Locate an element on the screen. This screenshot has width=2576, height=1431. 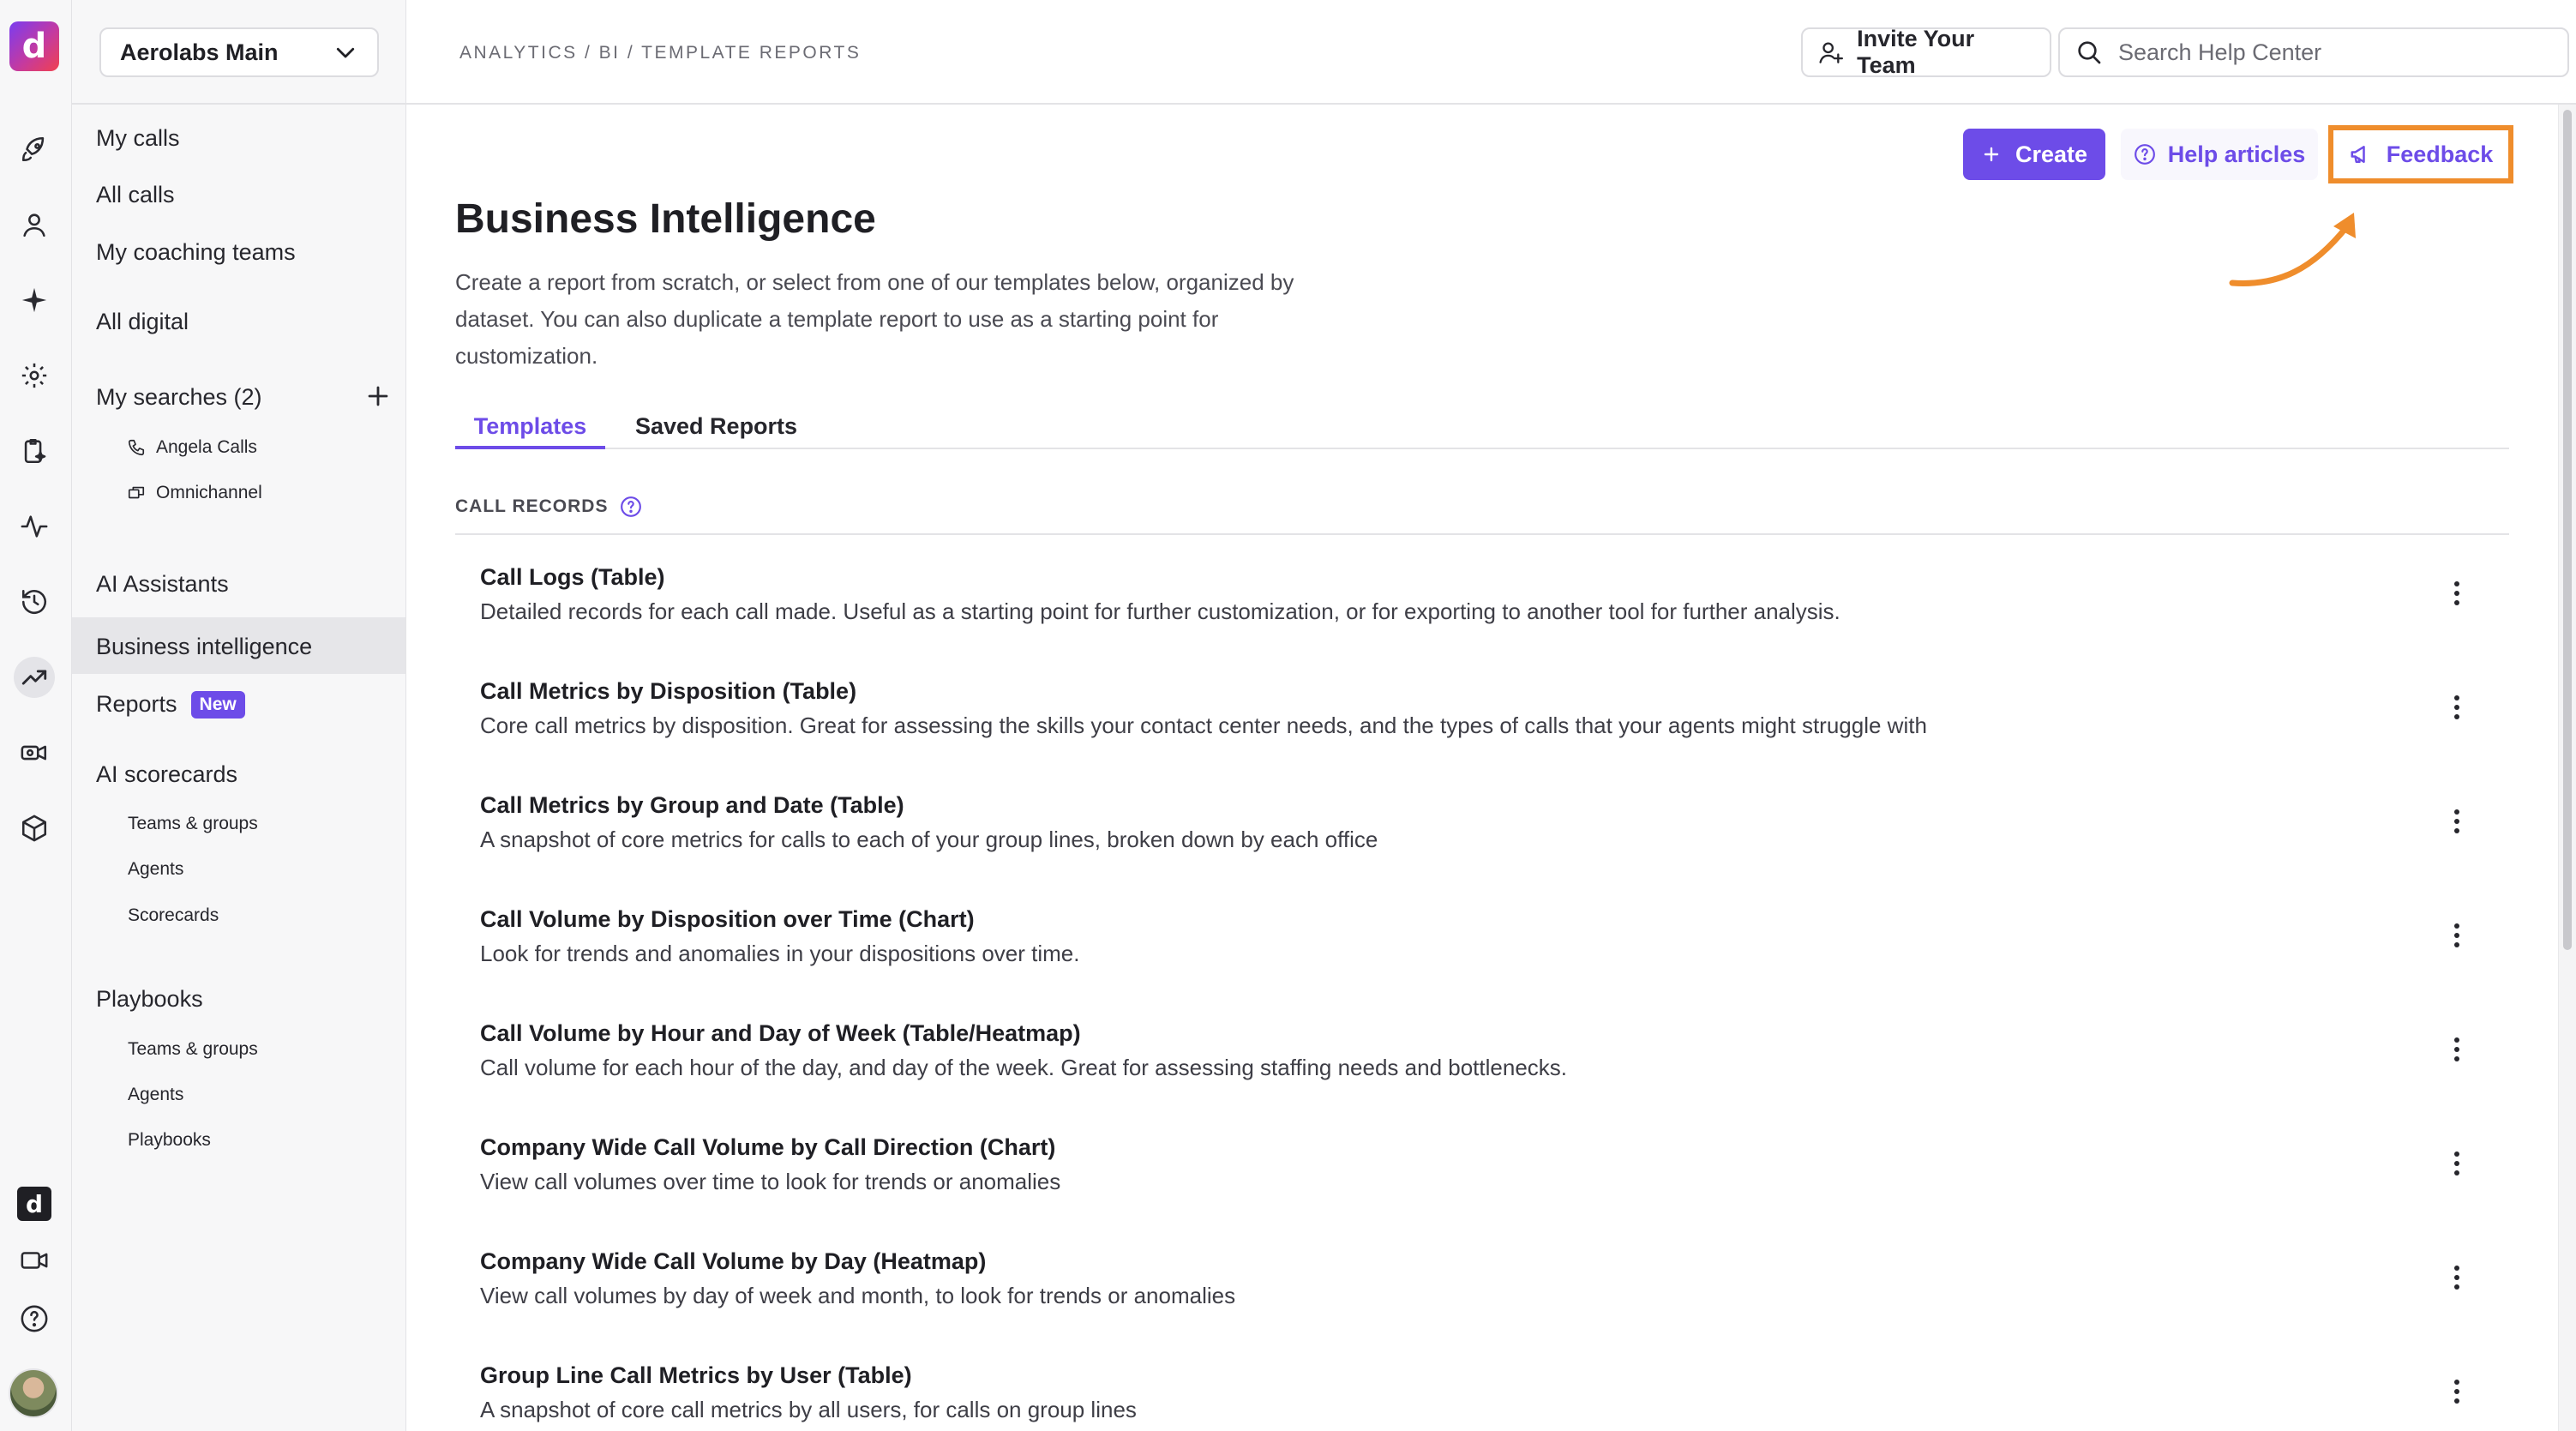
video-icon is located at coordinates (34, 1260).